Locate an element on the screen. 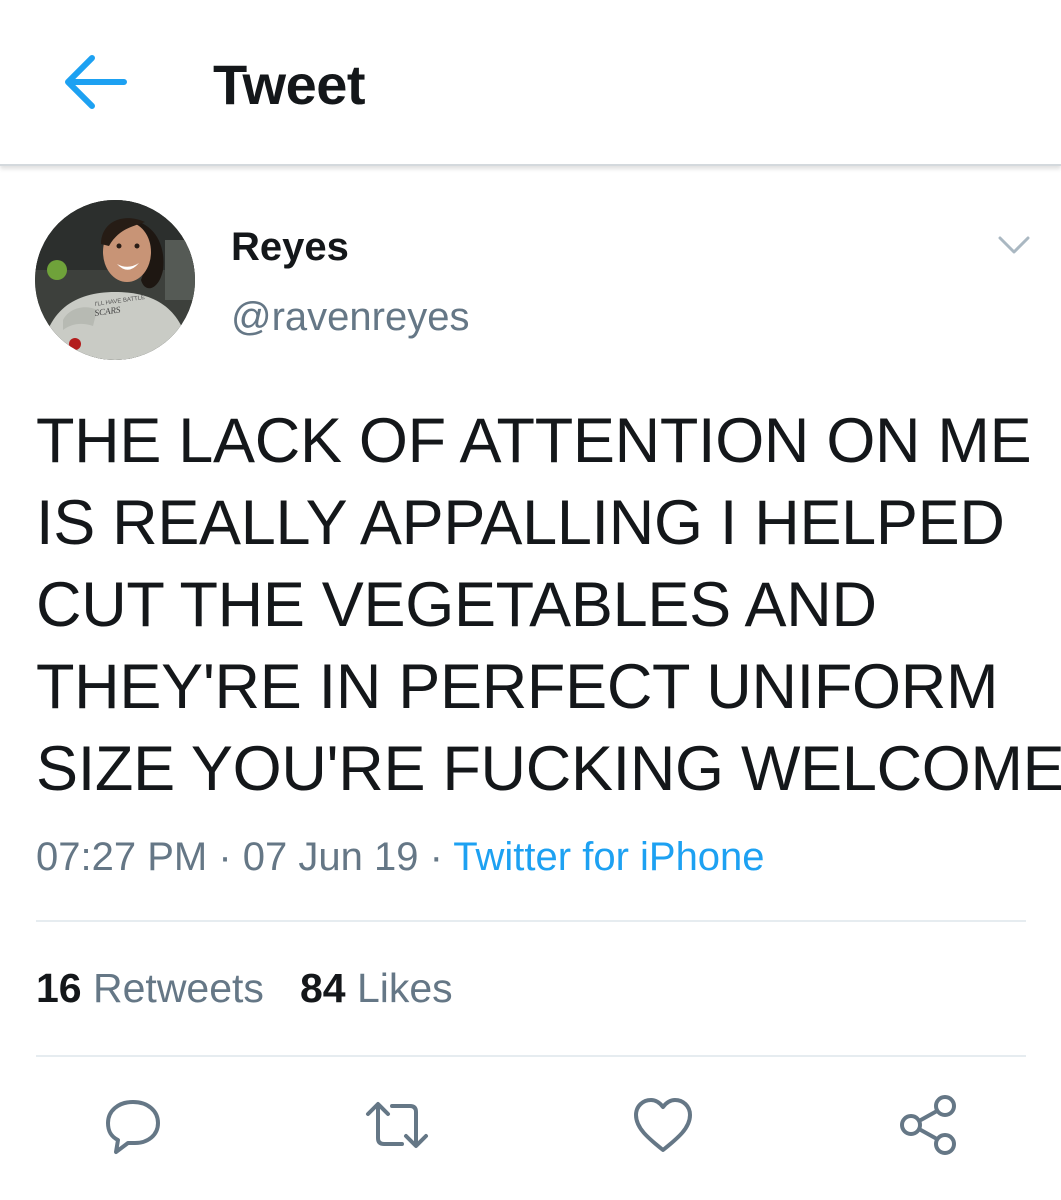 This screenshot has width=1061, height=1200. tweet-text-line: IS REALLY APPALLING I HELPED is located at coordinates (520, 523).